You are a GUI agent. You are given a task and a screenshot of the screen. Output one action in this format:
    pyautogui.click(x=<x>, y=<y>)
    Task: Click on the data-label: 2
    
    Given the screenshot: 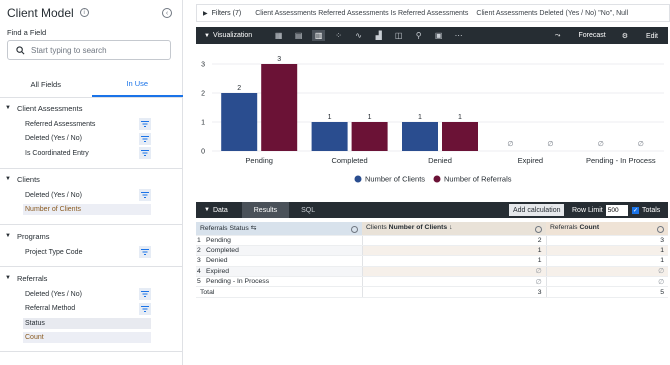 What is the action you would take?
    pyautogui.click(x=239, y=88)
    